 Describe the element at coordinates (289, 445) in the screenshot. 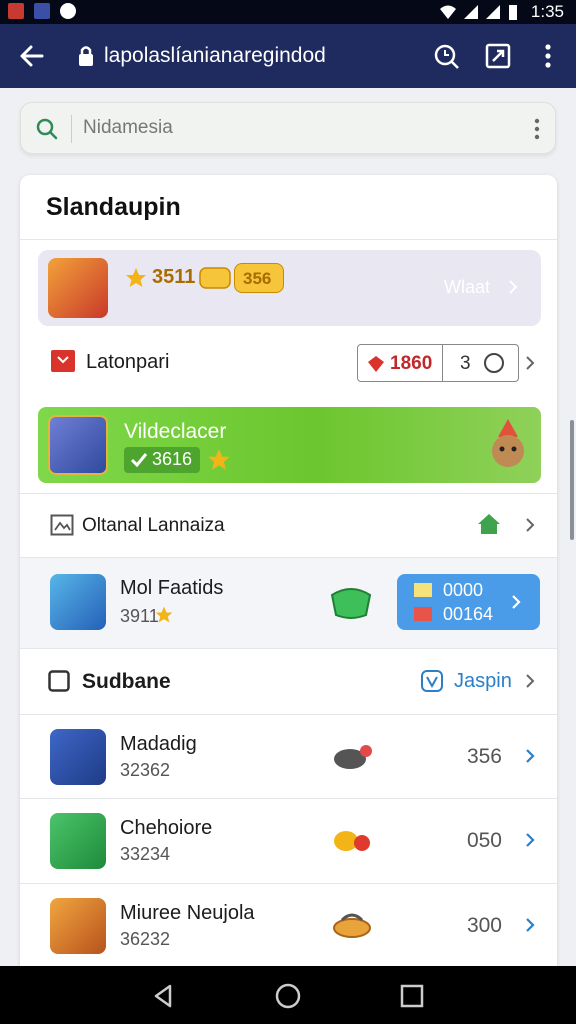

I see `promo-banner: Vildeclacer 3616` at that location.